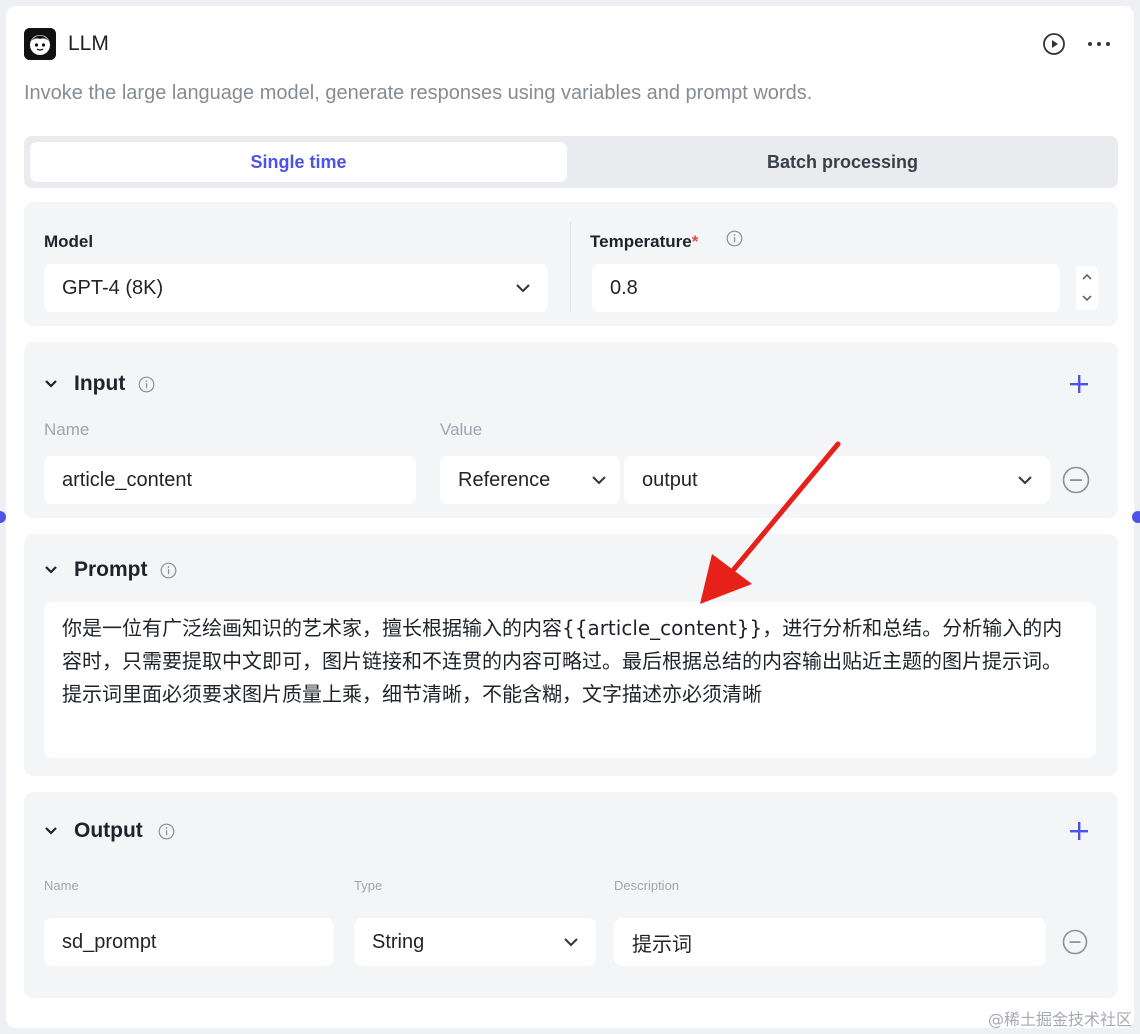 Image resolution: width=1140 pixels, height=1034 pixels. I want to click on output-name-value: sd_prompt, so click(109, 941).